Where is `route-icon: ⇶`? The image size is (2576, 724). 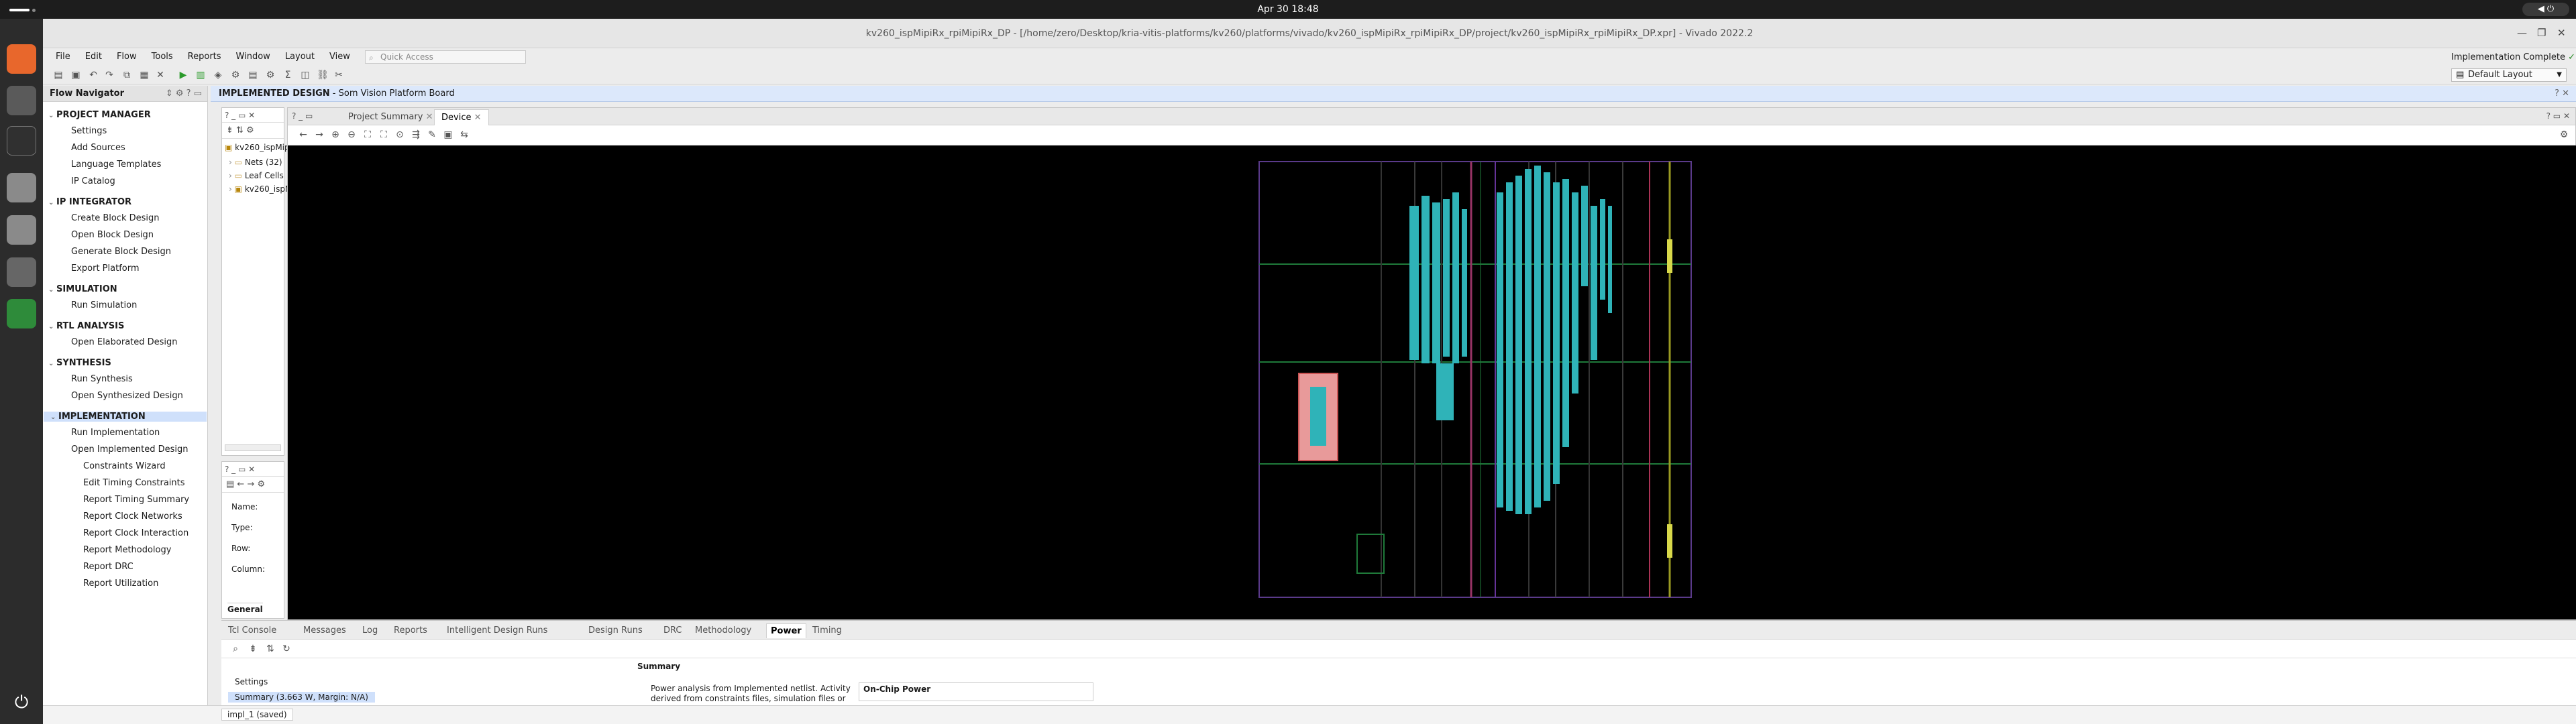 route-icon: ⇶ is located at coordinates (416, 135).